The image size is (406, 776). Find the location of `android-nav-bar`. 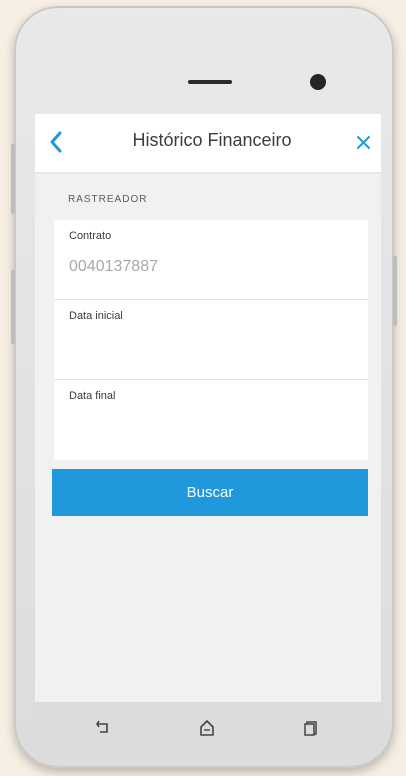

android-nav-bar is located at coordinates (208, 728).